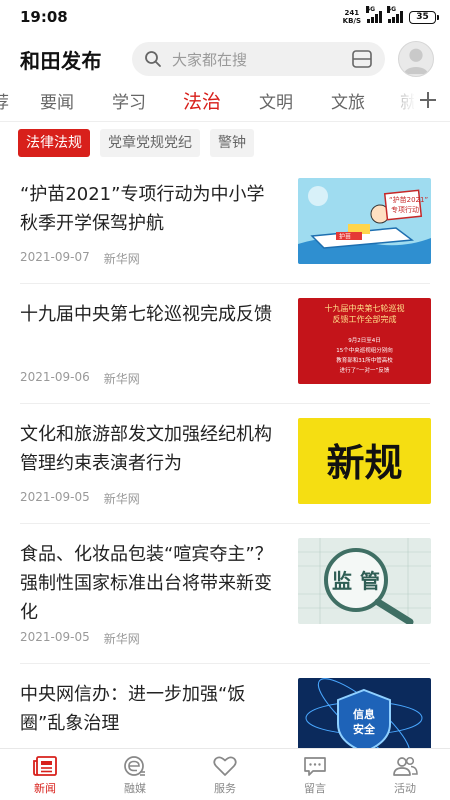  I want to click on subtab-party-rules: 党章党规党纪, so click(150, 143).